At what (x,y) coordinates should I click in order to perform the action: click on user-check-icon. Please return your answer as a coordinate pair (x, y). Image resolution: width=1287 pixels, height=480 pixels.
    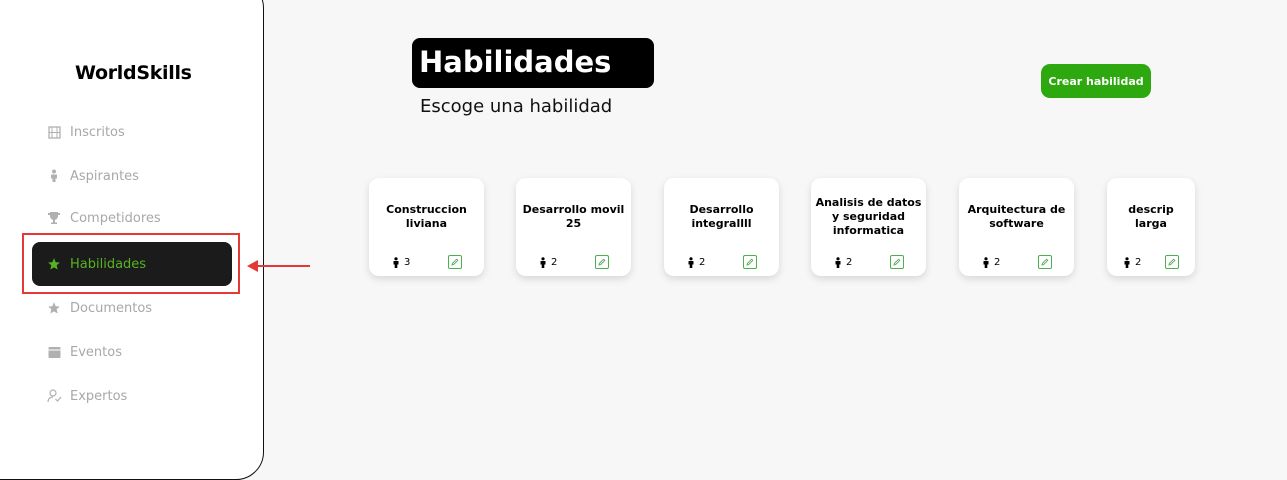
    Looking at the image, I should click on (54, 396).